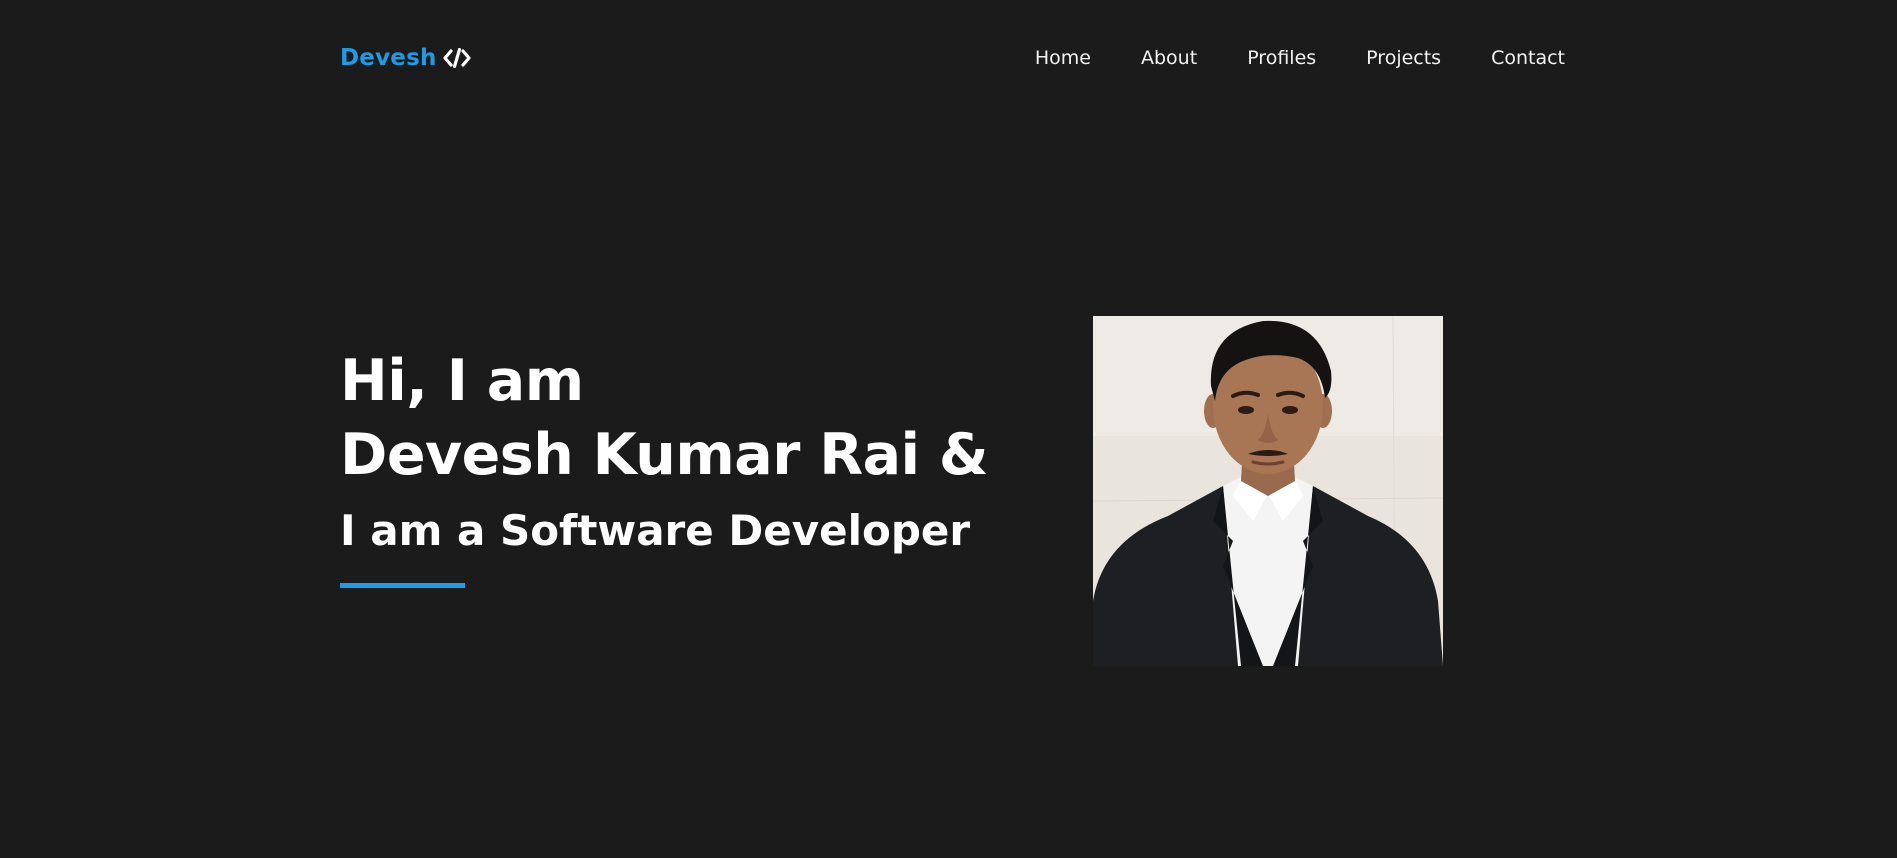 The image size is (1897, 858). I want to click on code-slash-icon, so click(456, 58).